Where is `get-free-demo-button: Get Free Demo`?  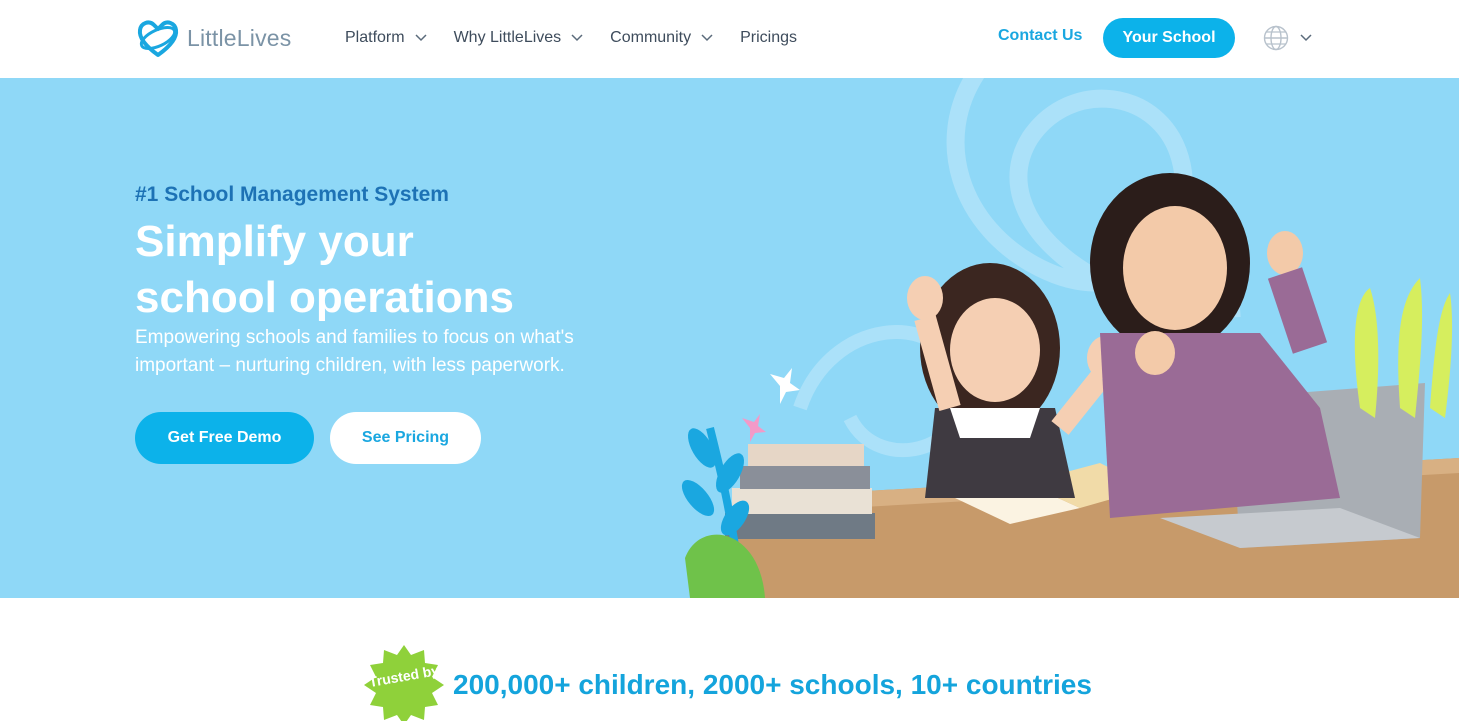
get-free-demo-button: Get Free Demo is located at coordinates (224, 438).